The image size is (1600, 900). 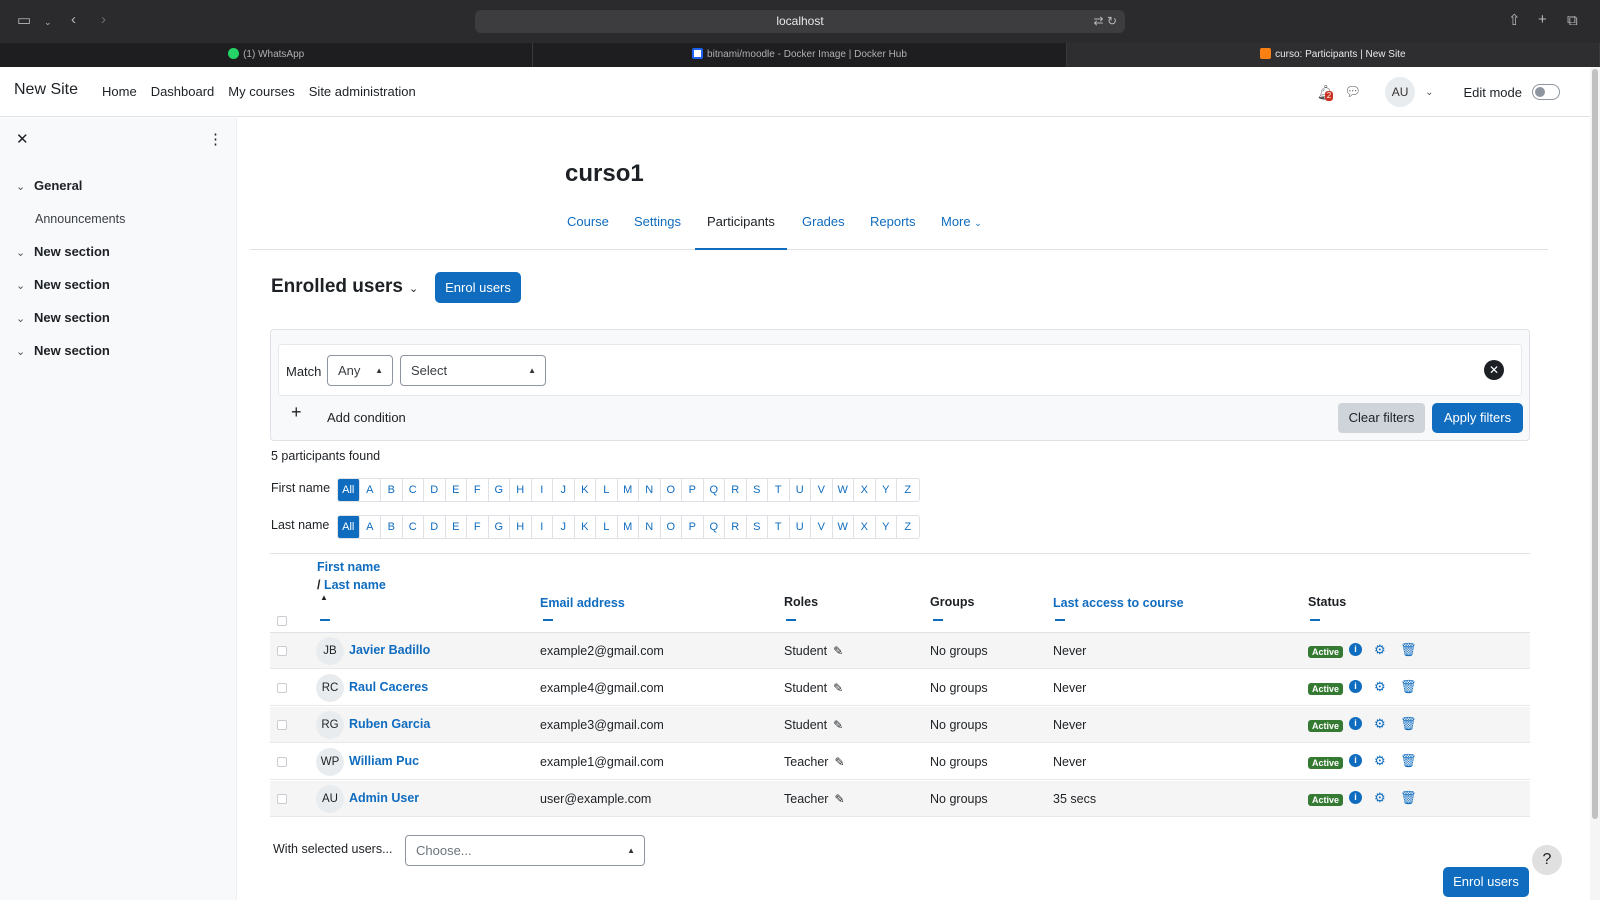 I want to click on initial-letter-j: J, so click(x=564, y=527).